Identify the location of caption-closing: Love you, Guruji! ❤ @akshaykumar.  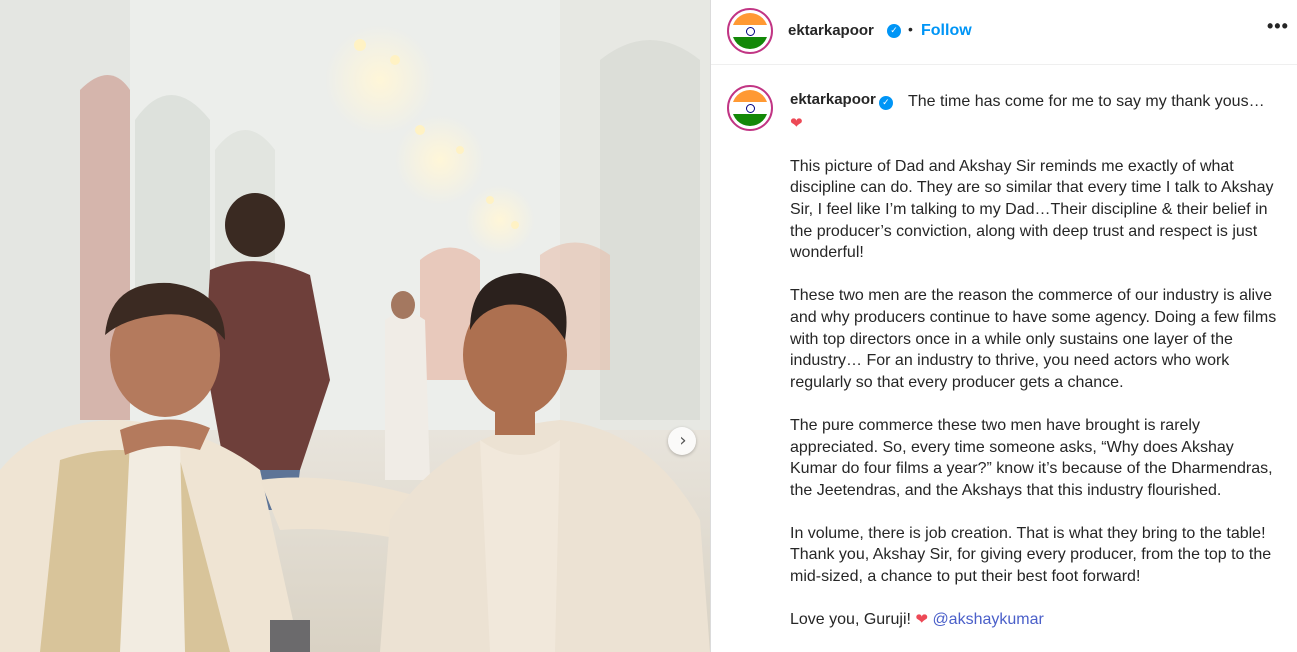
(1035, 620).